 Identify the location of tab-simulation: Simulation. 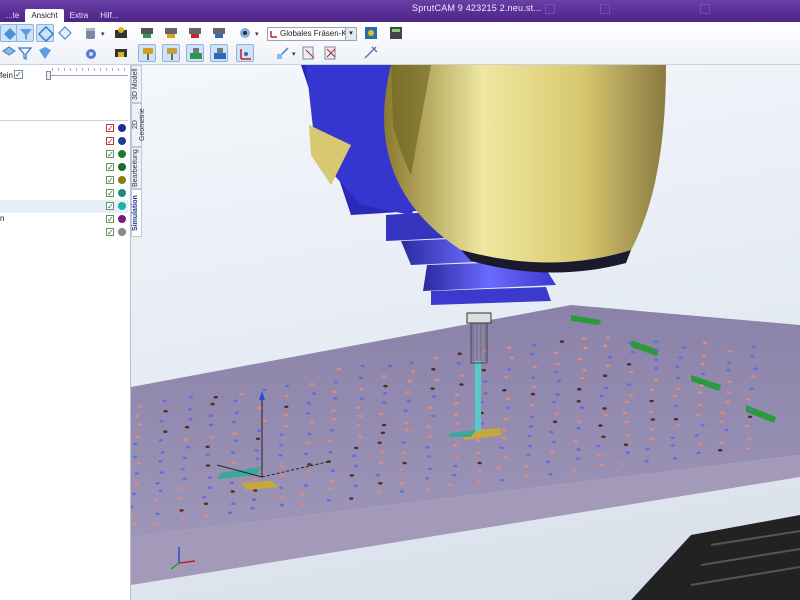
(136, 213).